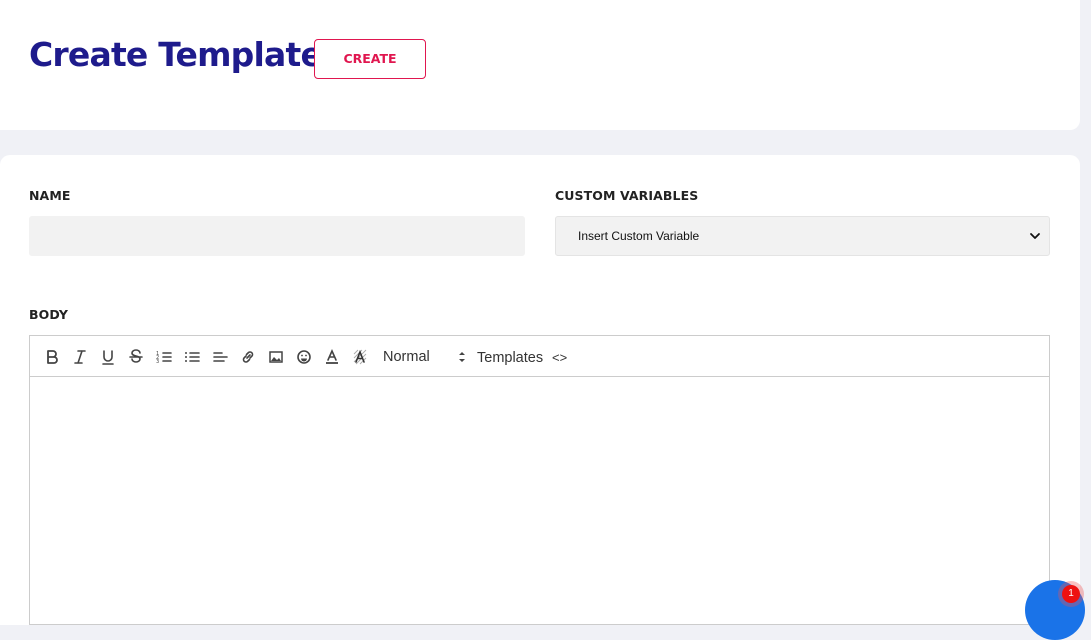 This screenshot has height=640, width=1091. I want to click on heading-select: Normal, so click(406, 357).